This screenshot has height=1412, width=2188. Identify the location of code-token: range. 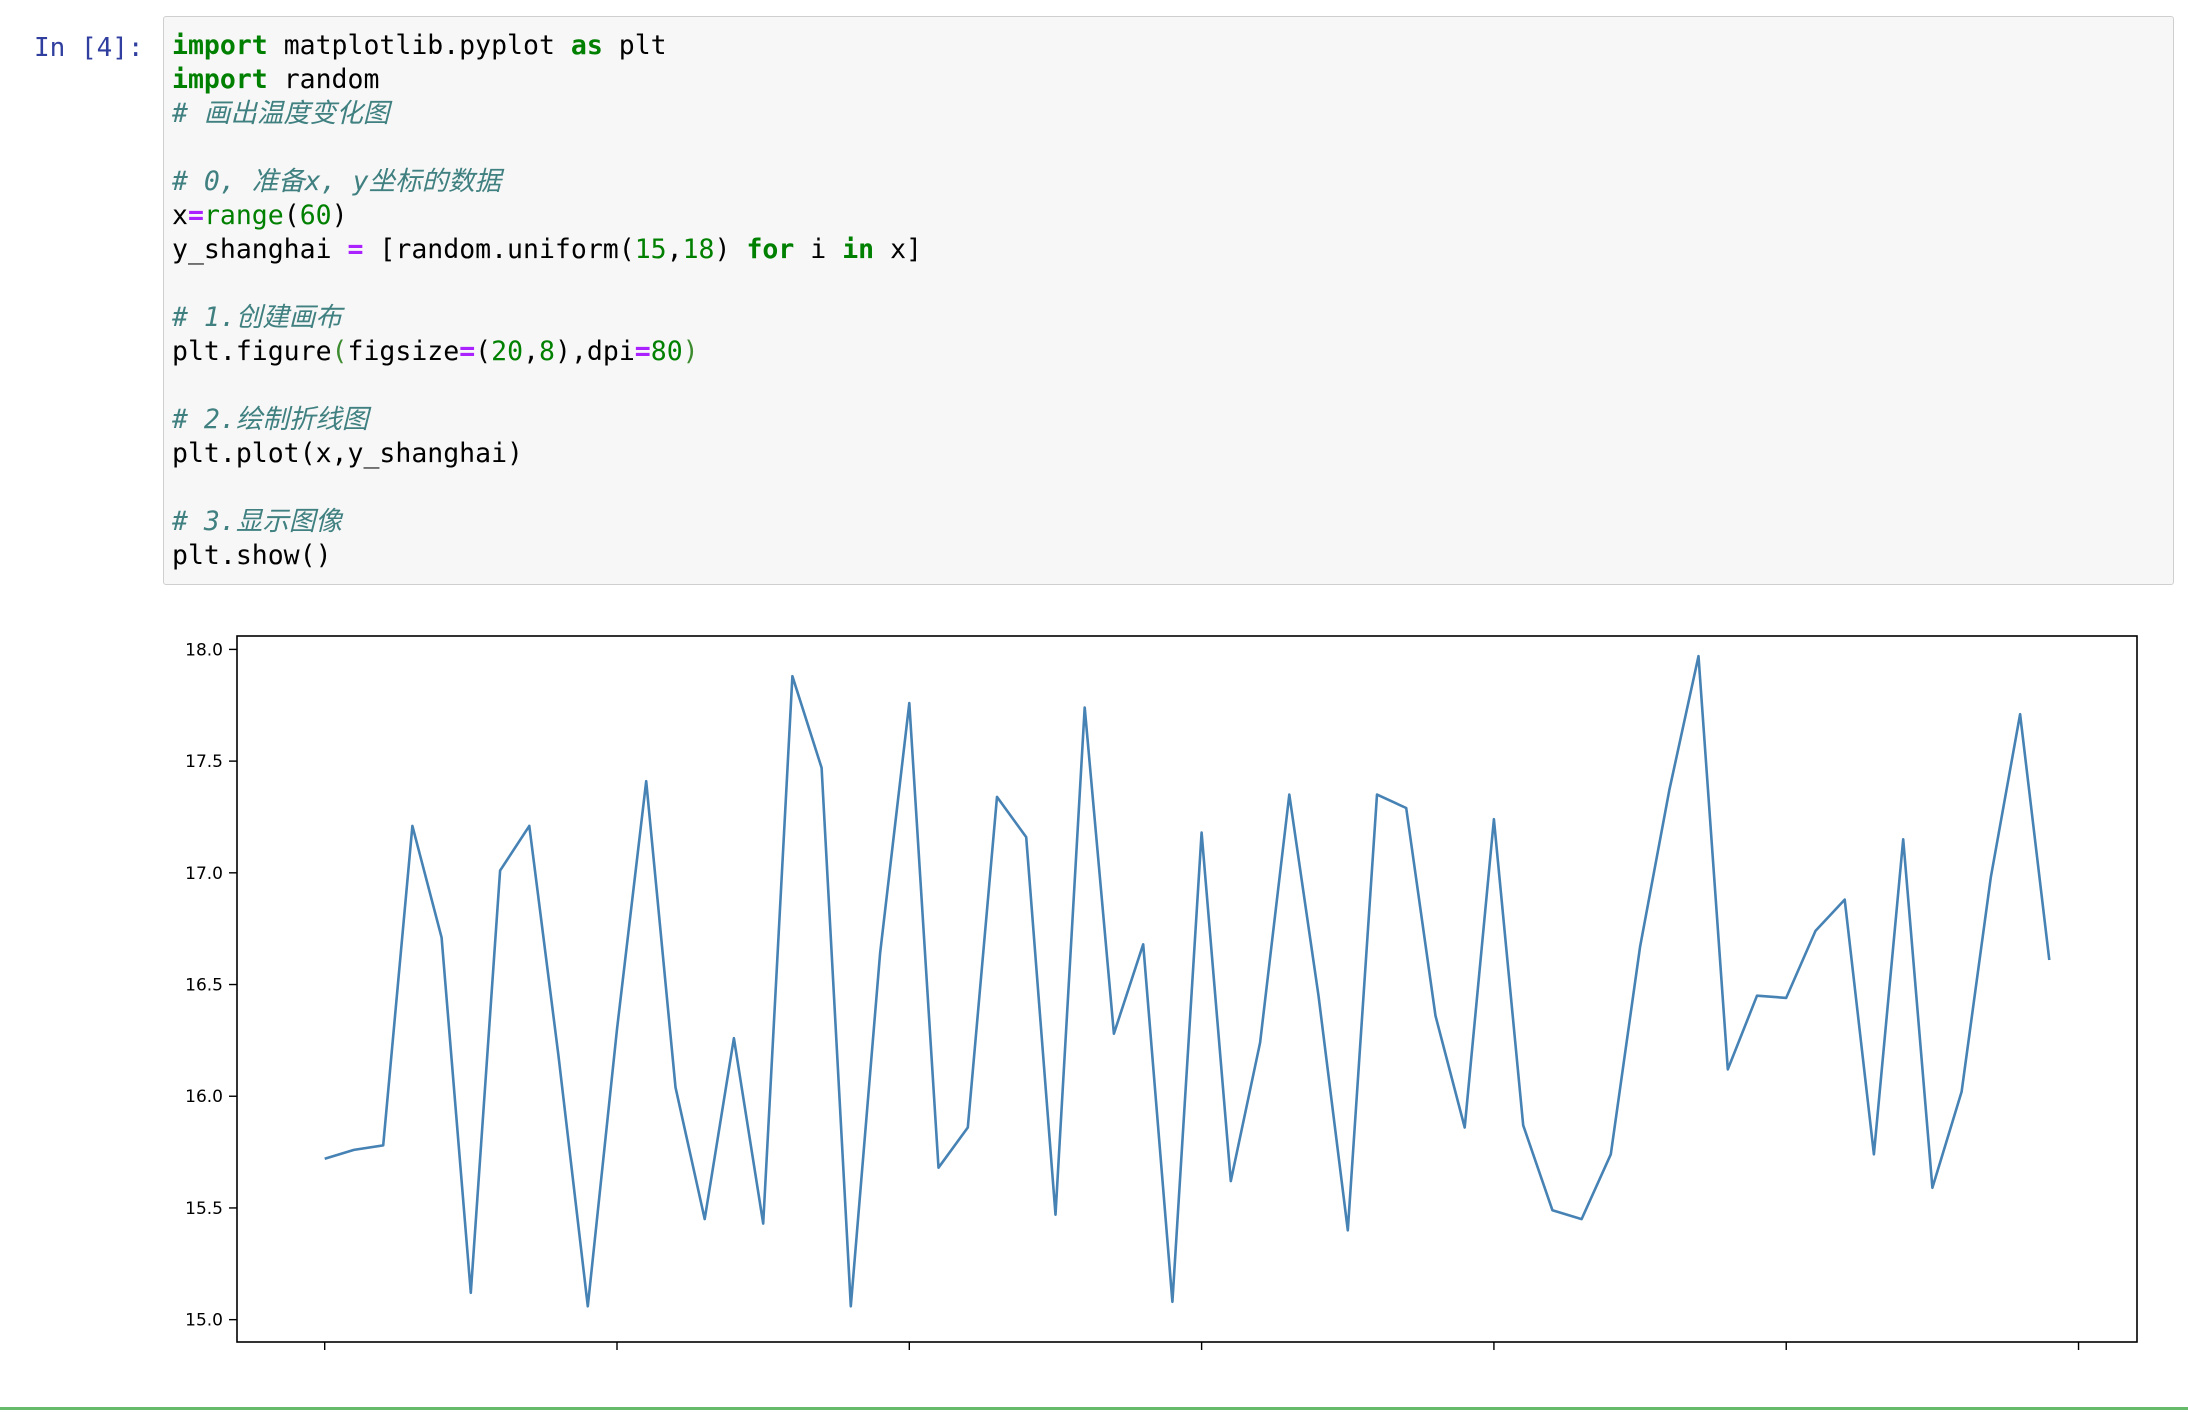
(243, 215).